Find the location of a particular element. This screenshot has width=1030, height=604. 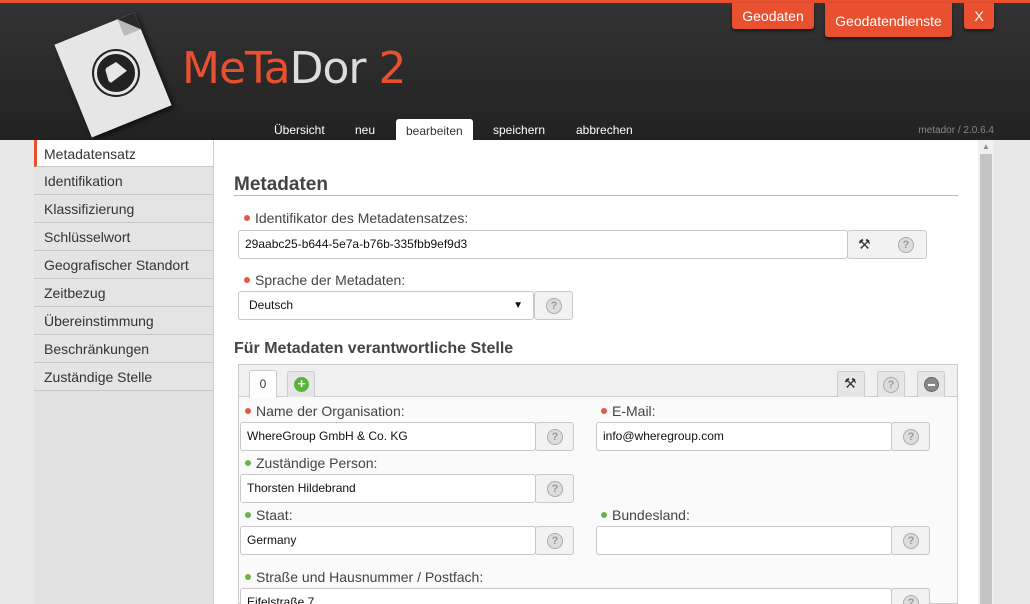

help-button: ? is located at coordinates (891, 384).